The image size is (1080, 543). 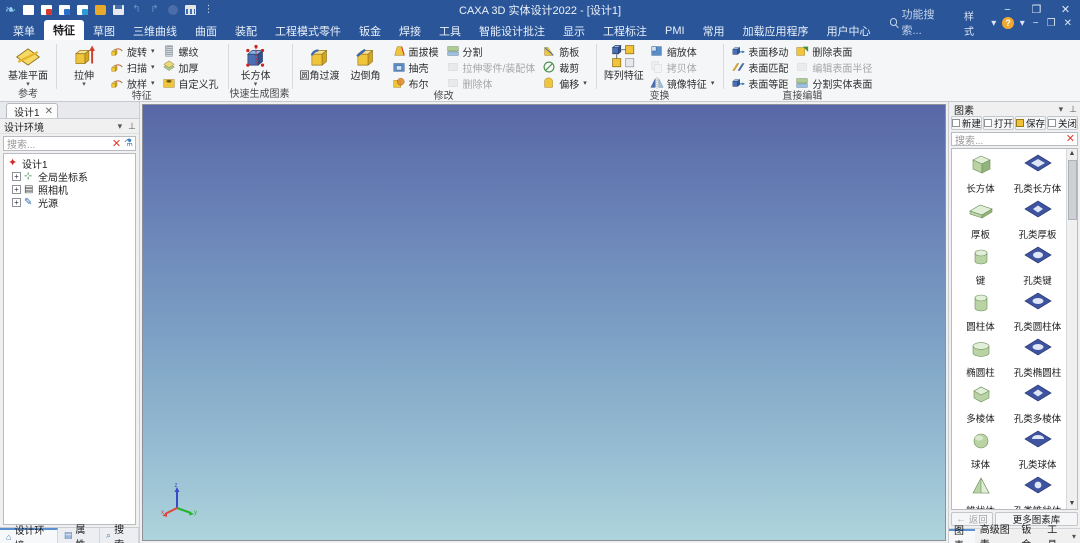 I want to click on tree-node-coordinate-system: + ⊹ 全局坐标系, so click(x=69, y=177).